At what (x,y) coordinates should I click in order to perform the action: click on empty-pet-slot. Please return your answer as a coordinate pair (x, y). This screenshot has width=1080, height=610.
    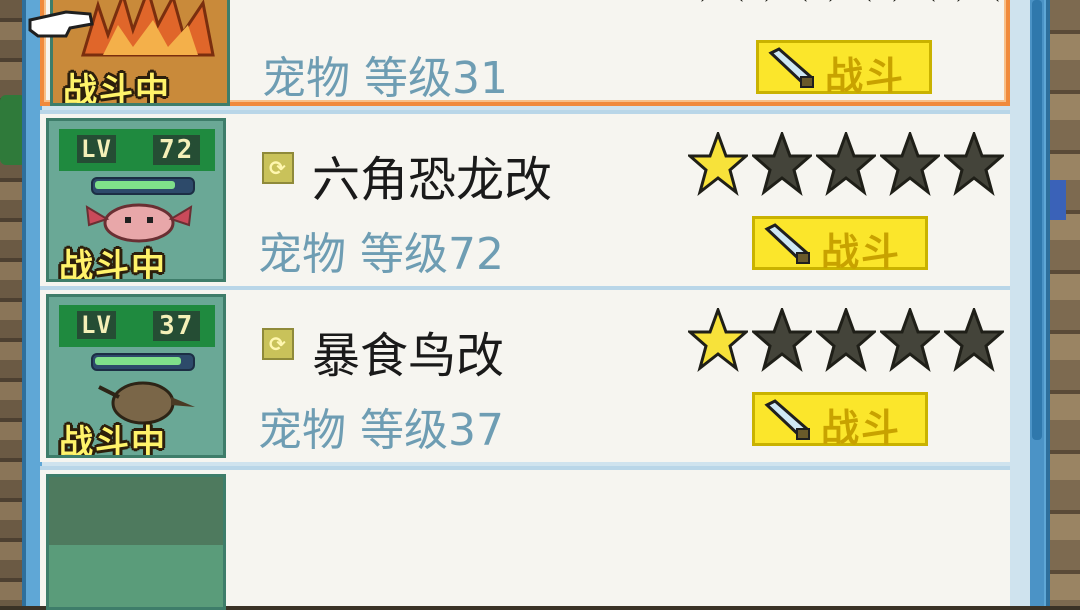
    Looking at the image, I should click on (136, 542).